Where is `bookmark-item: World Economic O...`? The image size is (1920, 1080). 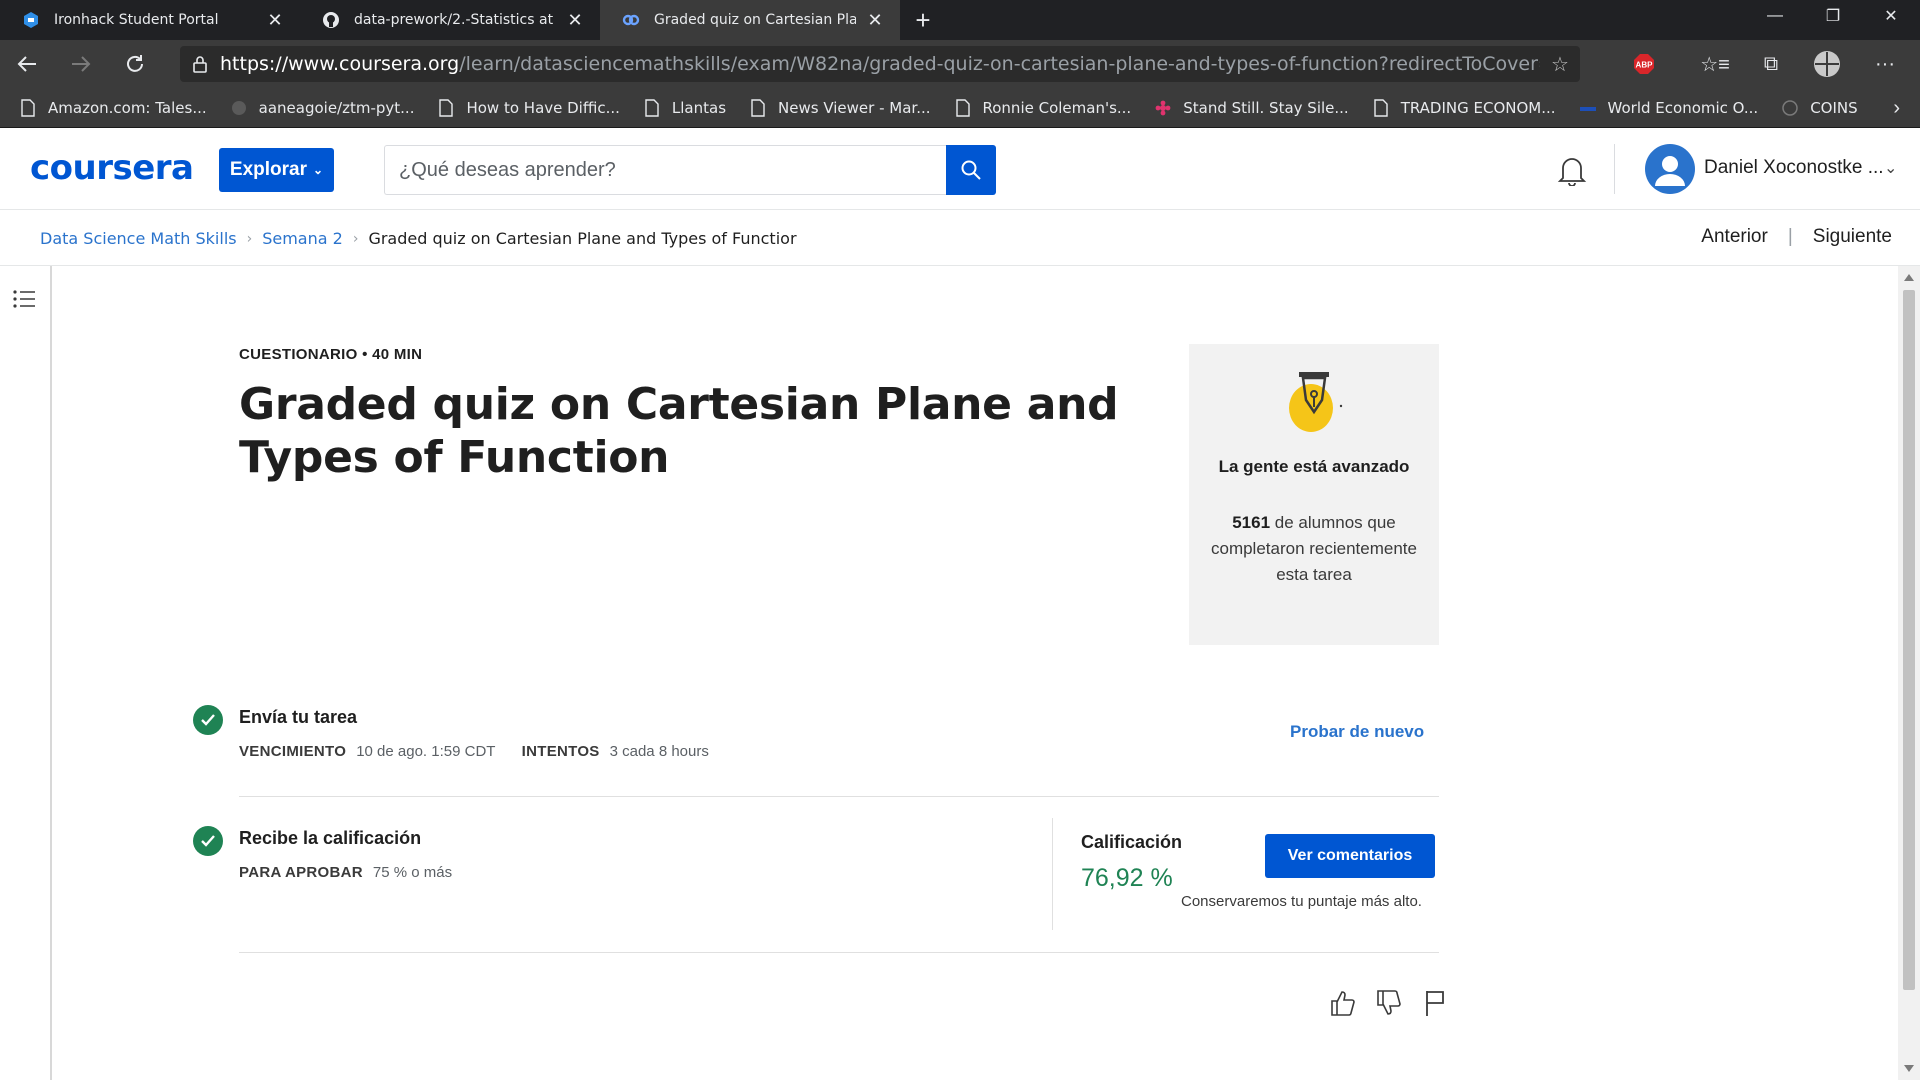
bookmark-item: World Economic O... is located at coordinates (1668, 108).